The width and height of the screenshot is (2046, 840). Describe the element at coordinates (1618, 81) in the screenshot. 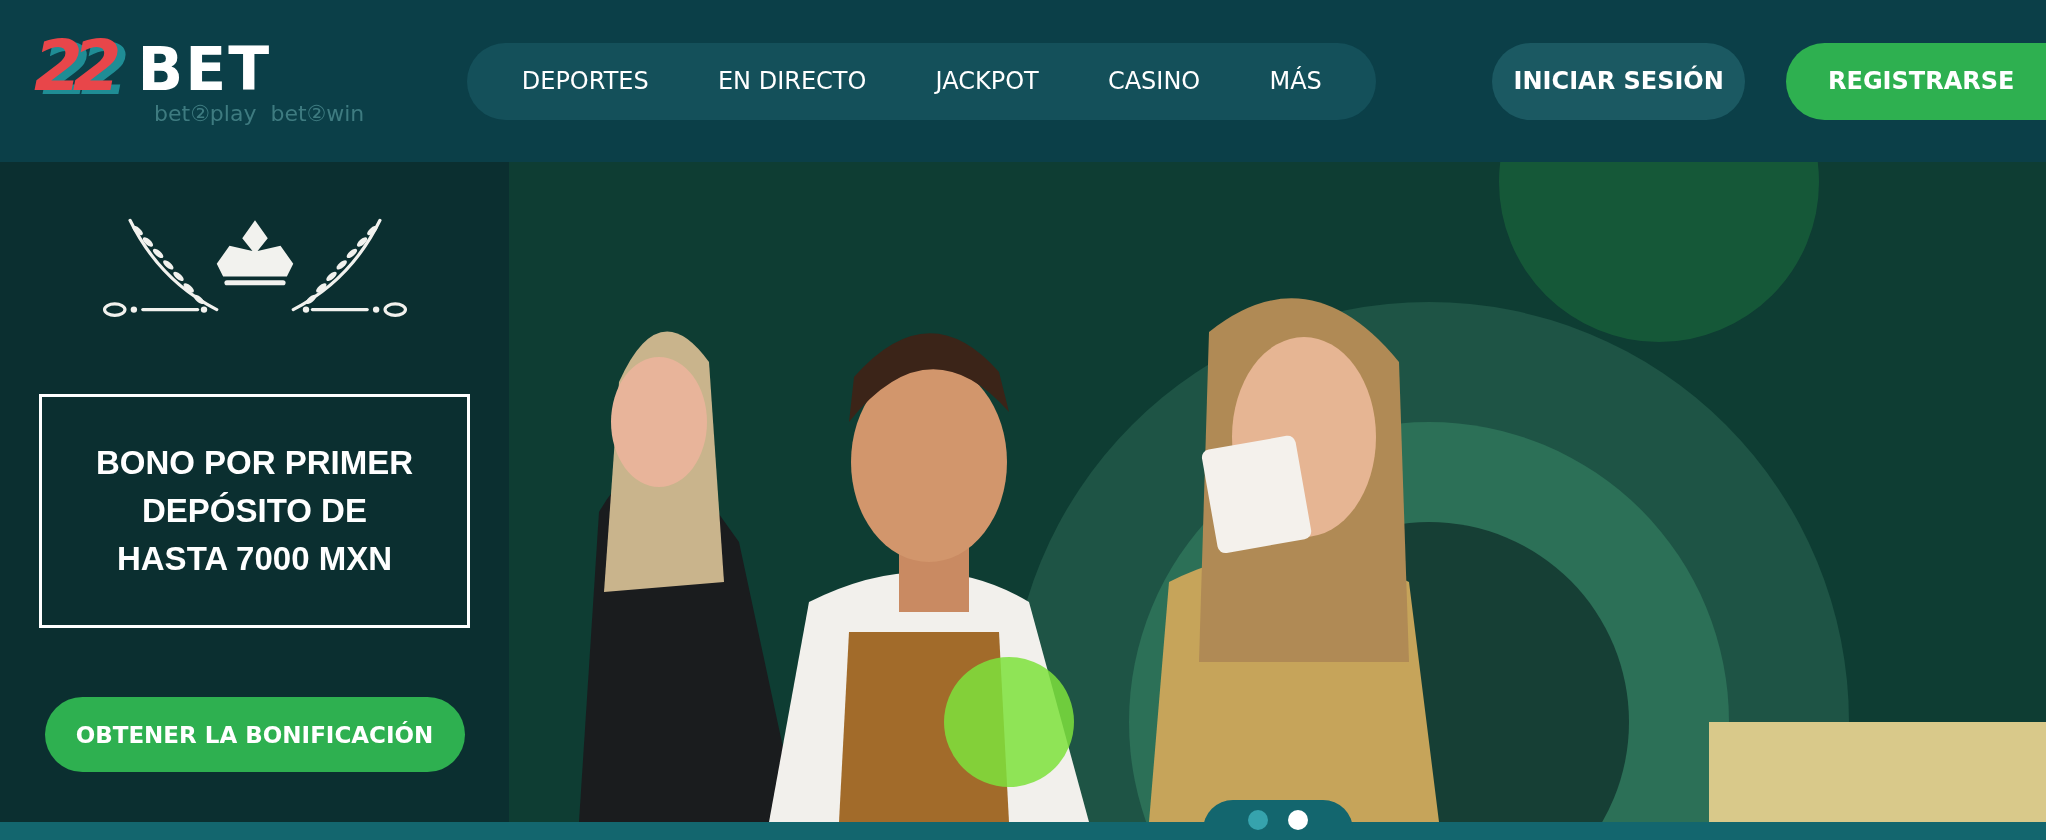

I see `login-button: INICIAR SESIÓN` at that location.